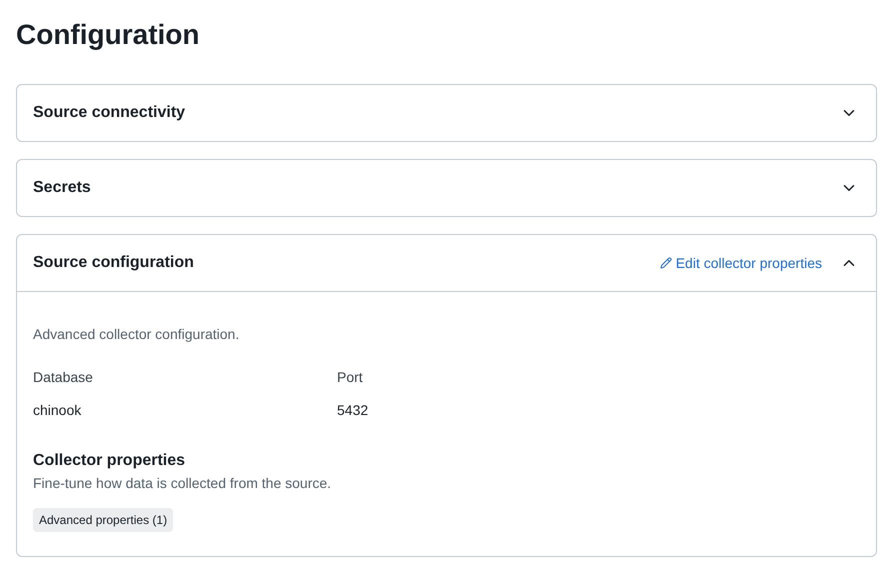 The height and width of the screenshot is (588, 893). What do you see at coordinates (62, 188) in the screenshot?
I see `section-title: Secrets` at bounding box center [62, 188].